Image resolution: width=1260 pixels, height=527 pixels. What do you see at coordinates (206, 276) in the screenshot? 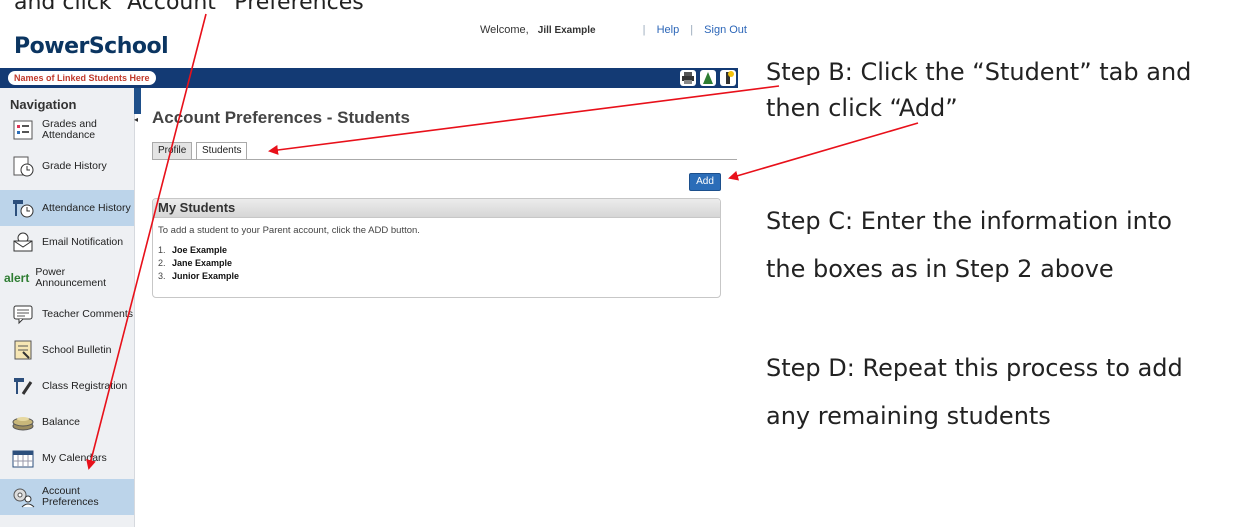
I see `student-name: Junior Example` at bounding box center [206, 276].